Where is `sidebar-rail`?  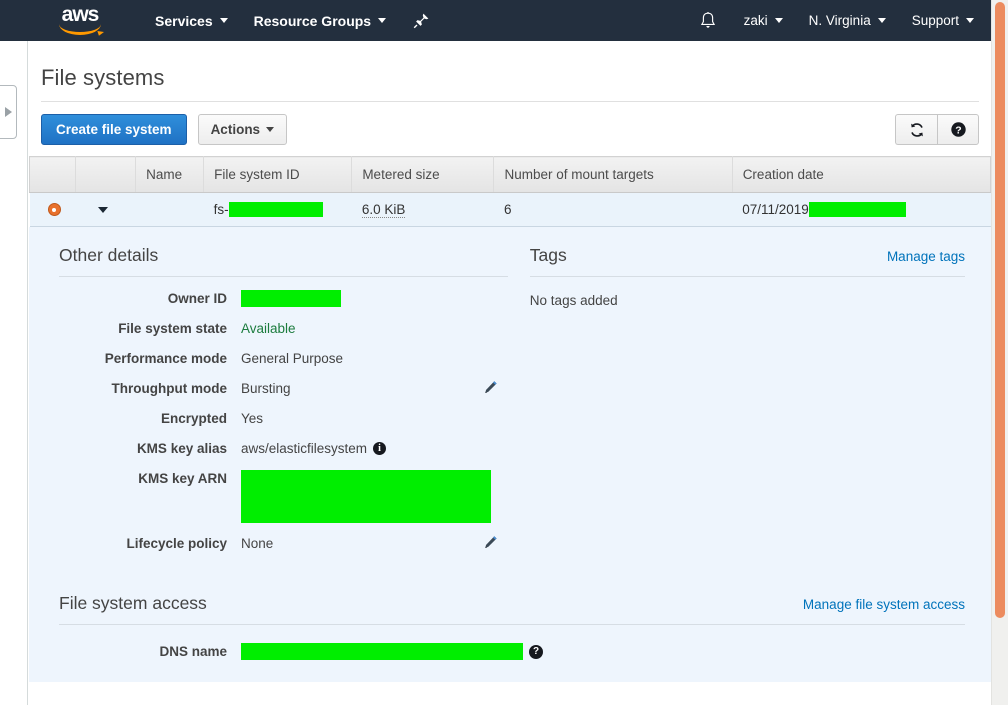
sidebar-rail is located at coordinates (14, 373).